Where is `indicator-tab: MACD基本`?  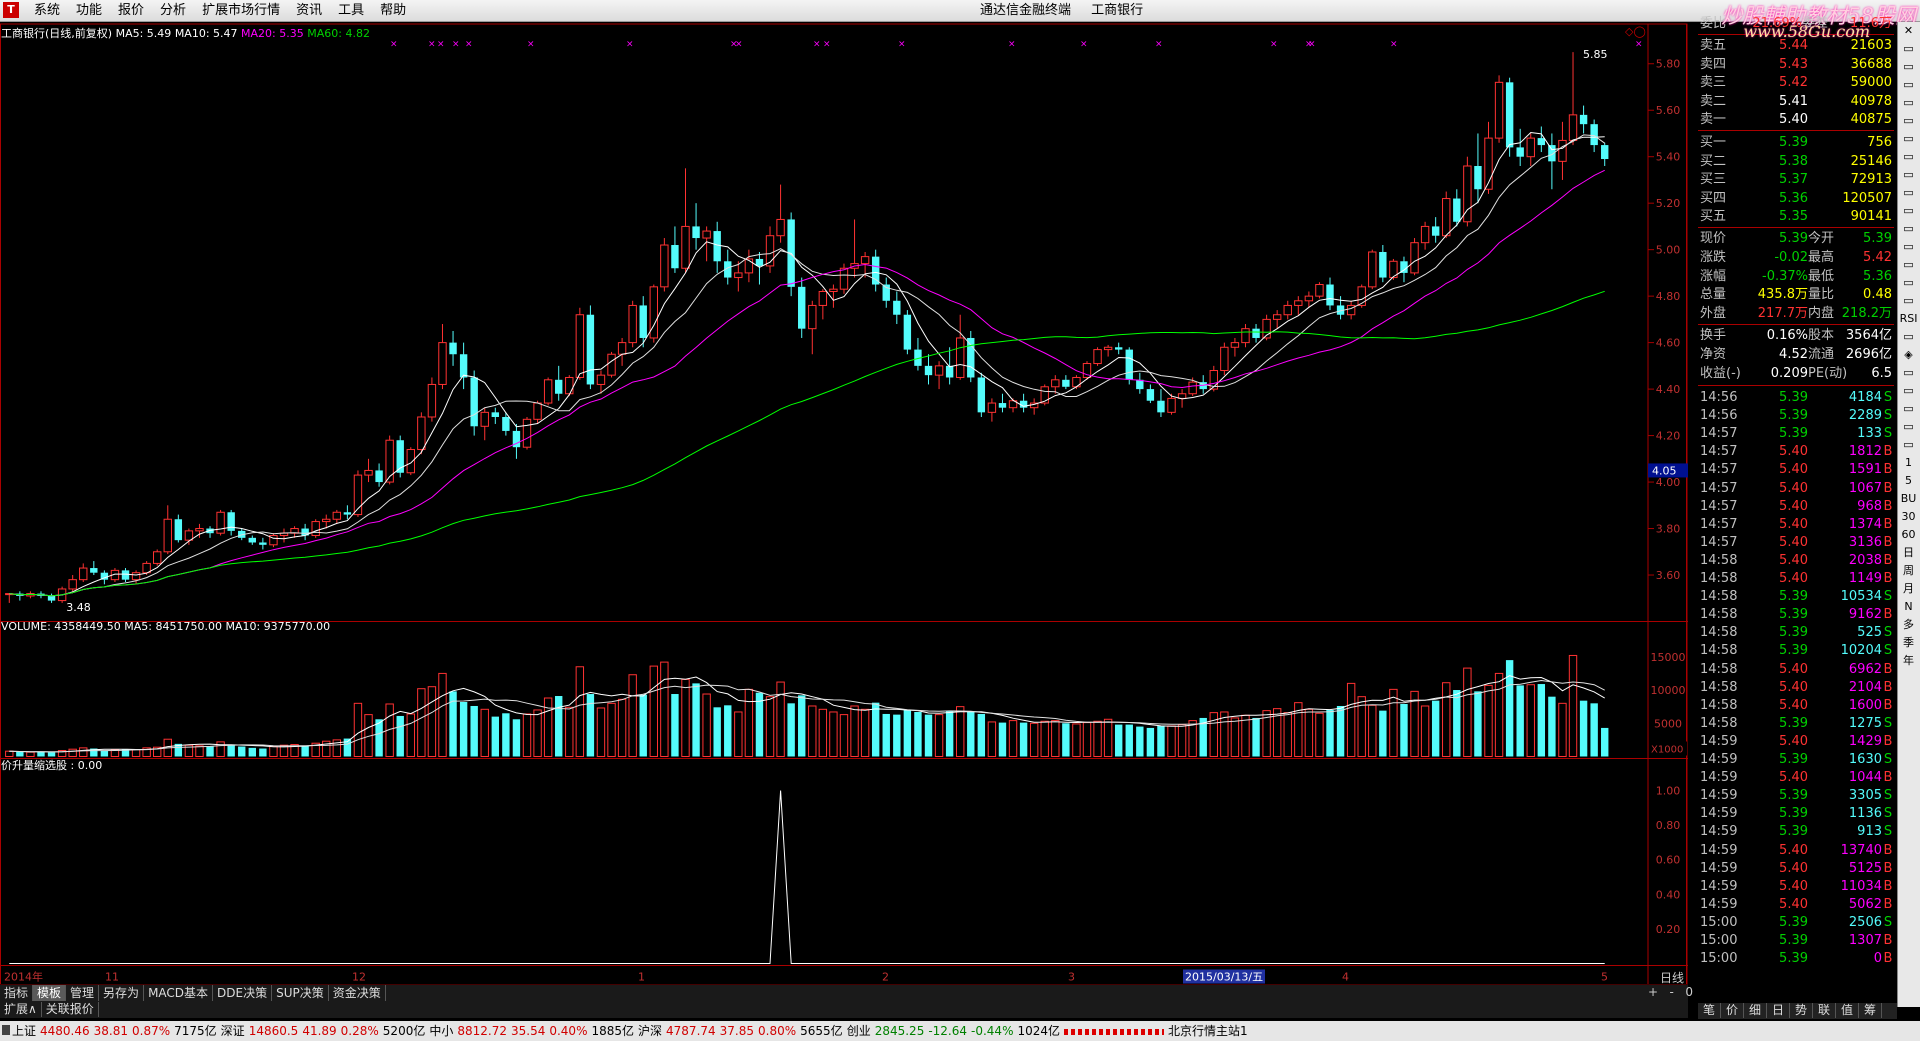 indicator-tab: MACD基本 is located at coordinates (179, 993).